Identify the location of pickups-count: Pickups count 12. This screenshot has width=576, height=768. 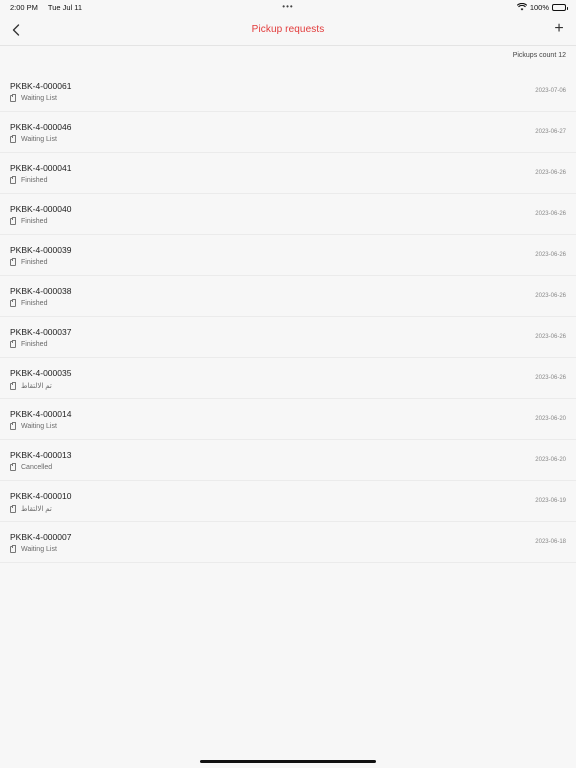
(539, 55).